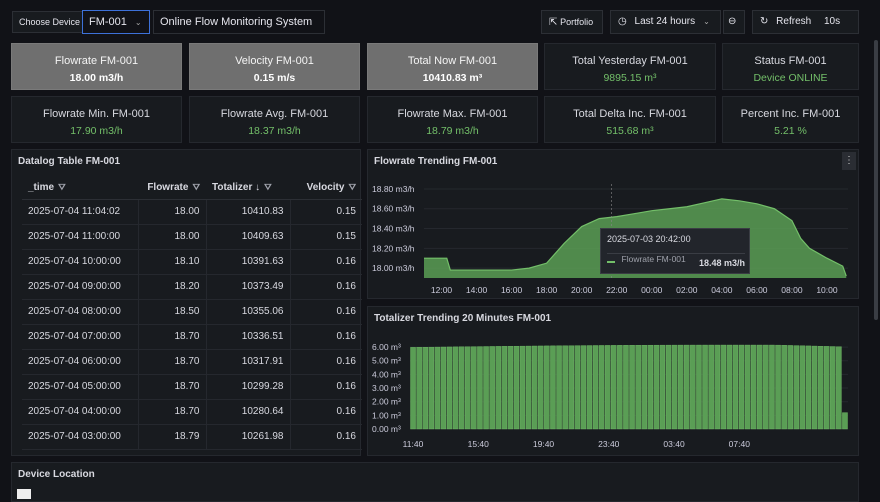  I want to click on portfolio-button: ⇱ Portfolio, so click(572, 22).